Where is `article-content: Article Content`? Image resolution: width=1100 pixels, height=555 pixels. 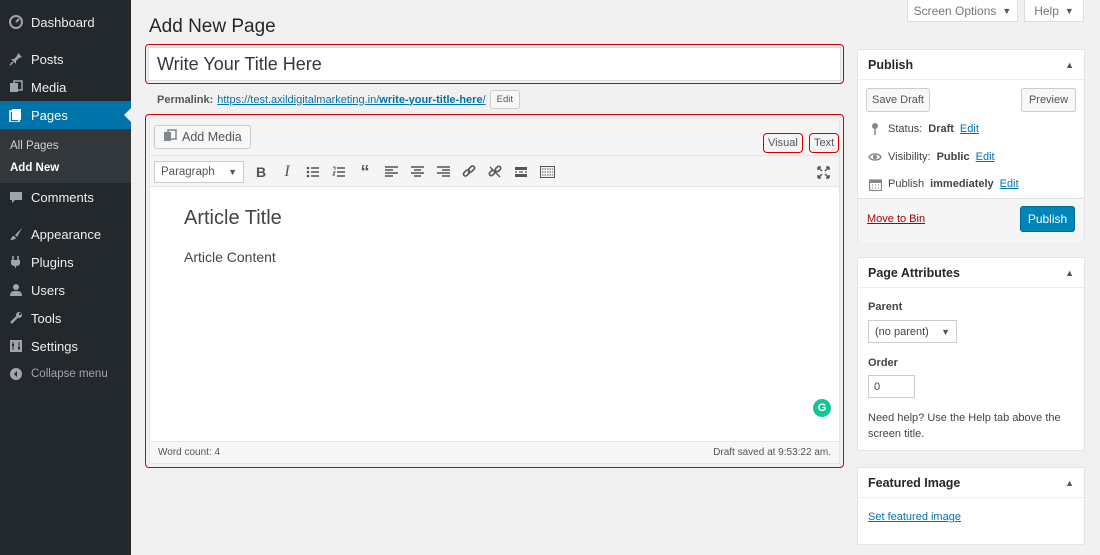 article-content: Article Content is located at coordinates (230, 257).